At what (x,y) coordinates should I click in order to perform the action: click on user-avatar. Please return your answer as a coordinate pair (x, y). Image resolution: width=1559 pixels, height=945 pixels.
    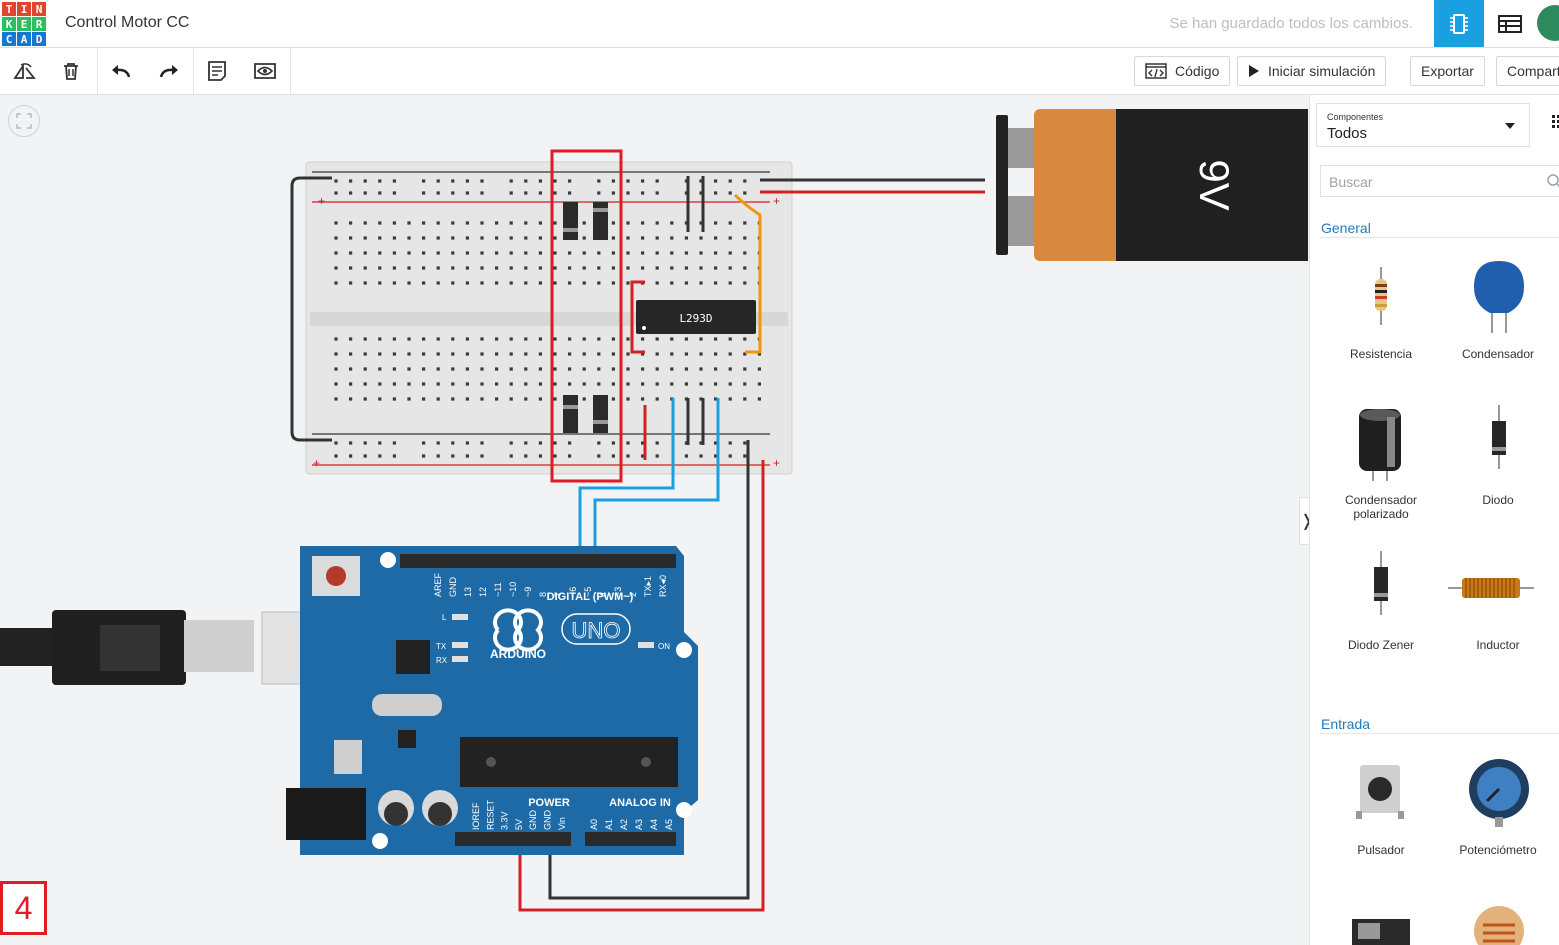
    Looking at the image, I should click on (1548, 23).